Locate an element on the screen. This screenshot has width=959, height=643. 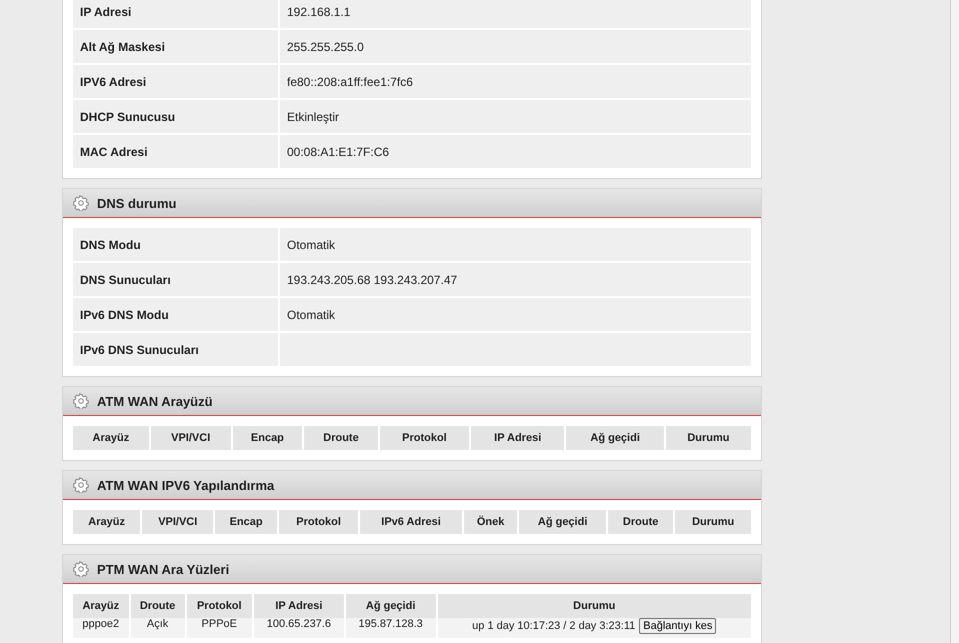
field-value: 00:08:A1:E1:7F:C6 is located at coordinates (515, 151).